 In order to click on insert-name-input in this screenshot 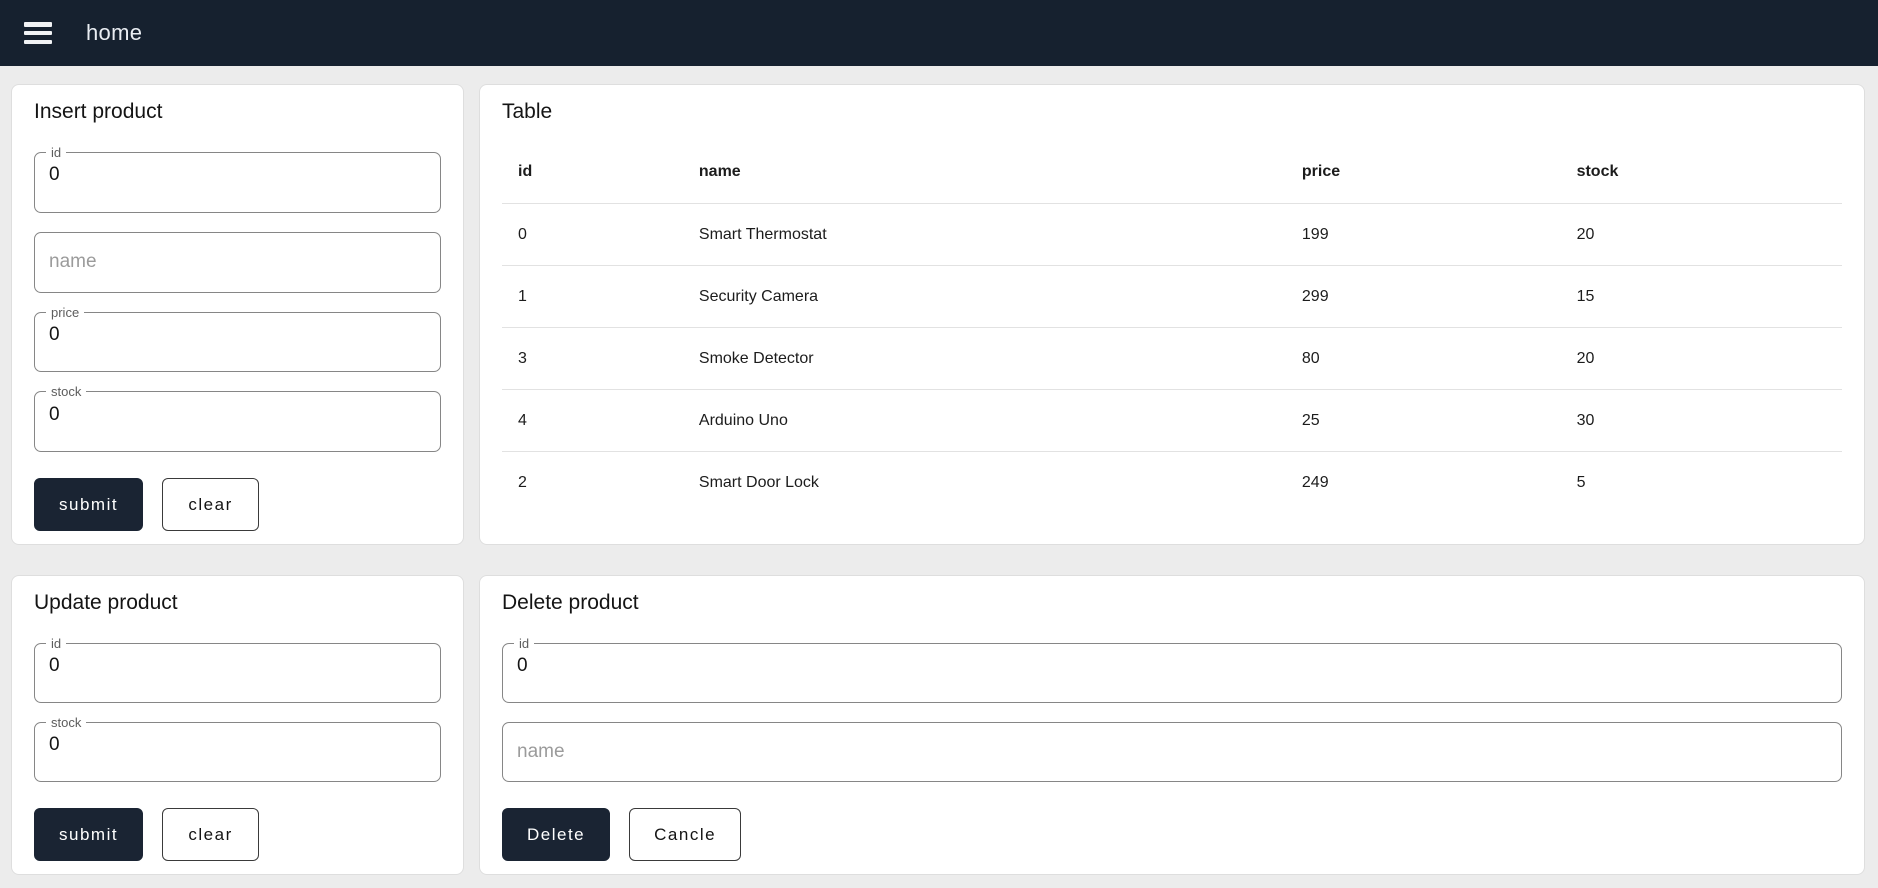, I will do `click(237, 262)`.